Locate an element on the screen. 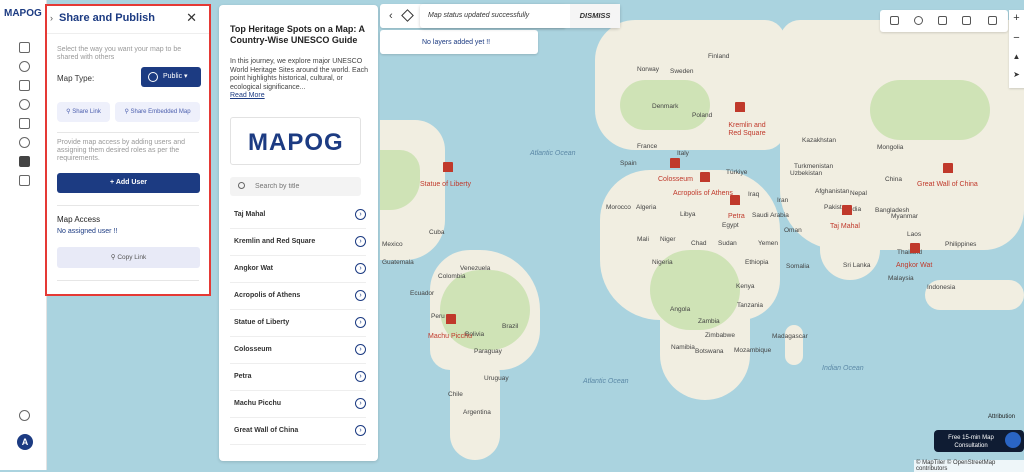 Image resolution: width=1024 pixels, height=472 pixels. copy-link-button: ⚲ Copy Link is located at coordinates (128, 257).